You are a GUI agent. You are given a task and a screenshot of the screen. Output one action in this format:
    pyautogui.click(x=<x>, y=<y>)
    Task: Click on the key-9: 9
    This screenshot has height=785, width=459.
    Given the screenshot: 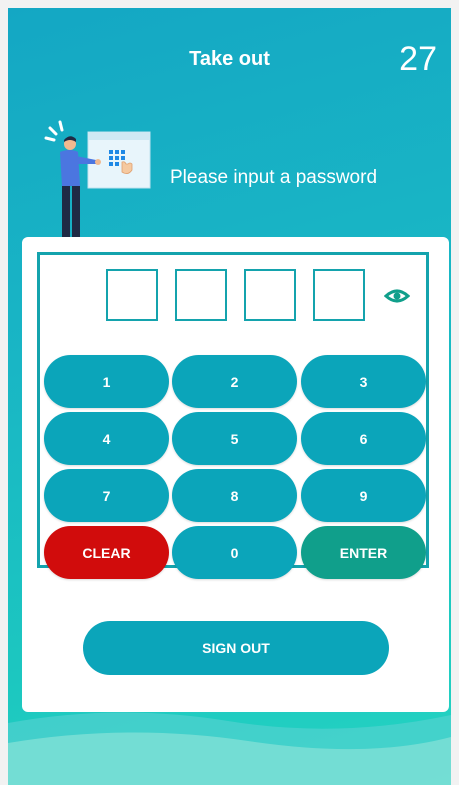 What is the action you would take?
    pyautogui.click(x=363, y=495)
    